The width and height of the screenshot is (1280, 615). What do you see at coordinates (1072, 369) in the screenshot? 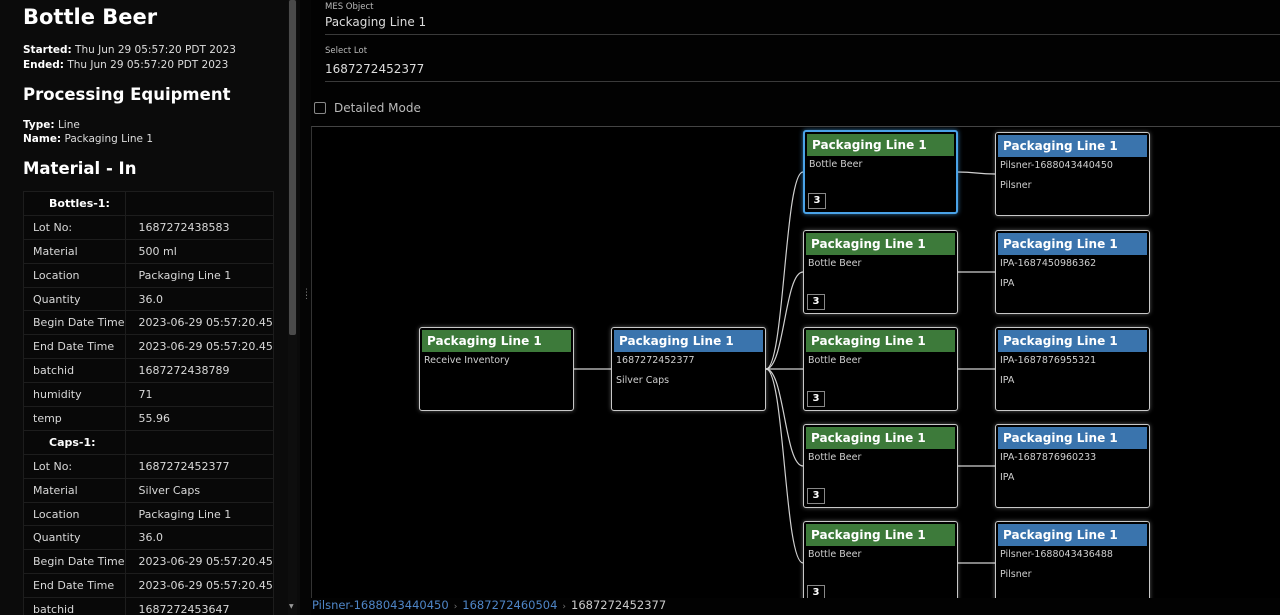
I see `trace-node: Packaging Line 1 IPA-1687876955321 IPA` at bounding box center [1072, 369].